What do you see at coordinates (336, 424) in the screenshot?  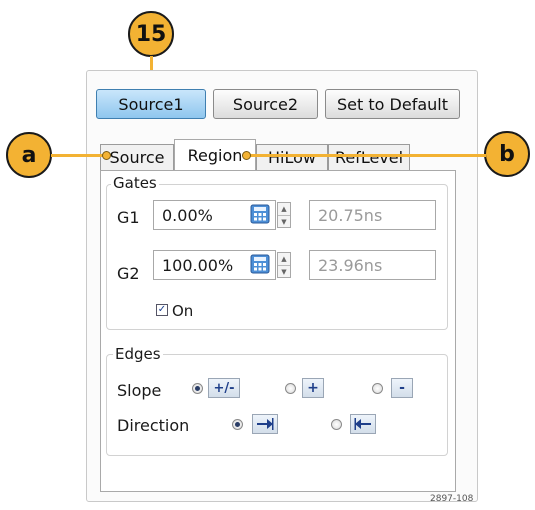 I see `direction-backward-radio` at bounding box center [336, 424].